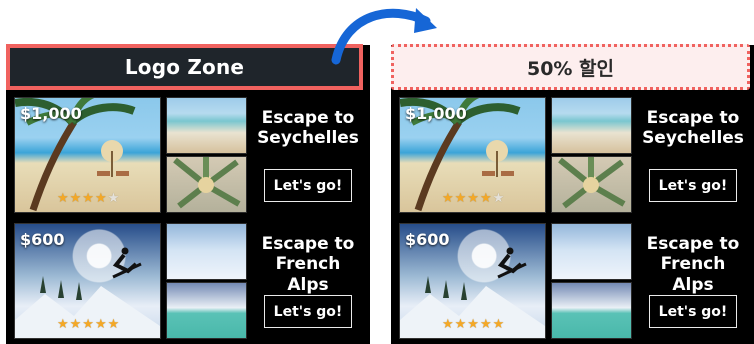  I want to click on curved-arrow-icon, so click(384, 36).